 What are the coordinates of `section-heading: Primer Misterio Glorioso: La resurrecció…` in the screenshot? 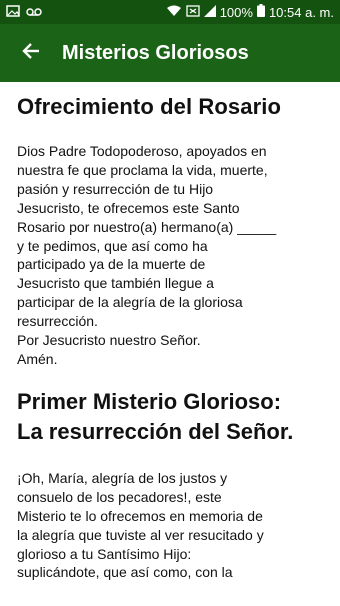 It's located at (155, 416).